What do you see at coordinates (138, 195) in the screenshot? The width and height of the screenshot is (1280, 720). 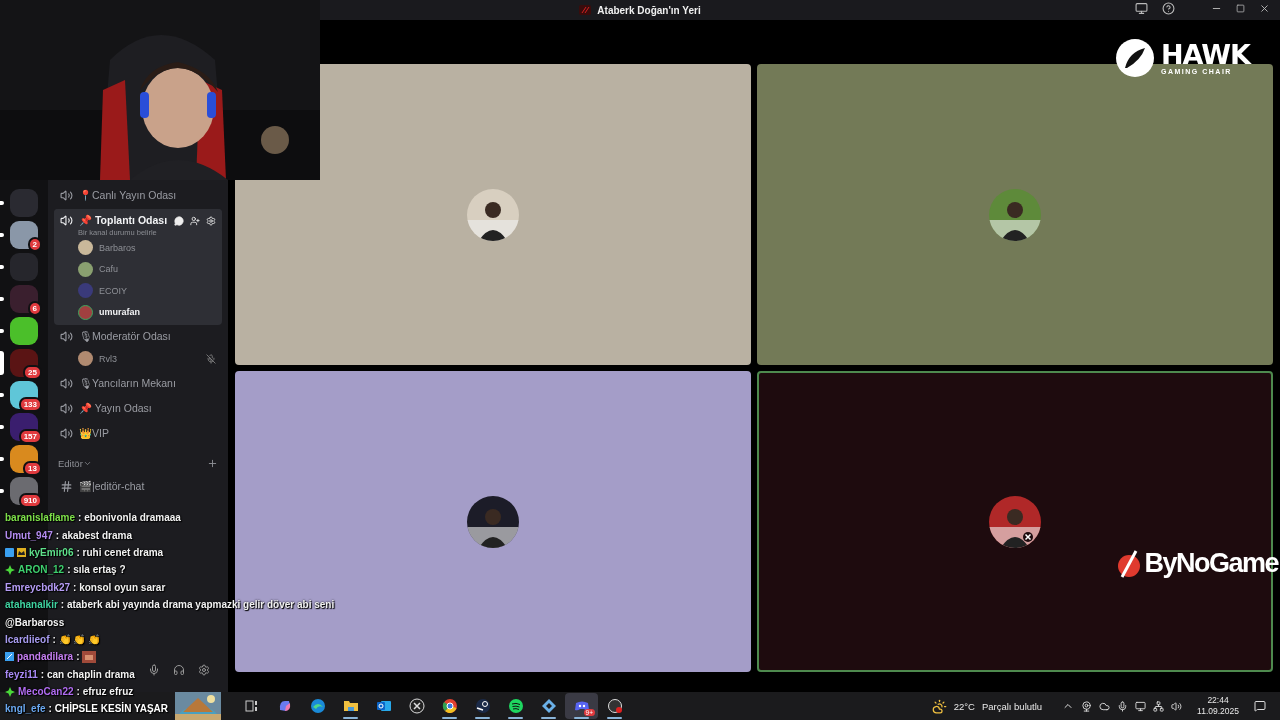 I see `channel-item: 📍Canlı Yayın Odası` at bounding box center [138, 195].